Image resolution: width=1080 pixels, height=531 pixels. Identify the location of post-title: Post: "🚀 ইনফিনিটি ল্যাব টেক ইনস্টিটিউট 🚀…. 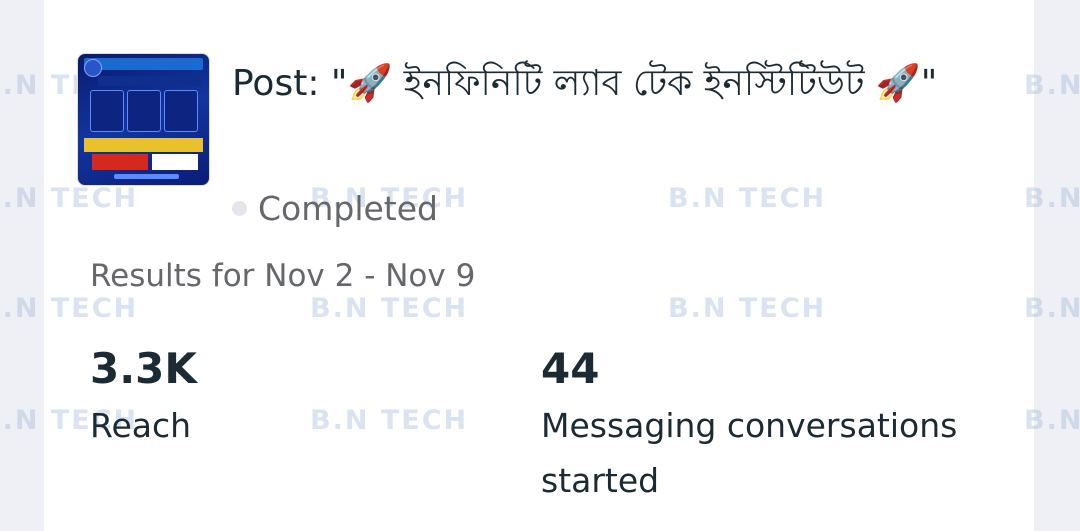
(597, 84).